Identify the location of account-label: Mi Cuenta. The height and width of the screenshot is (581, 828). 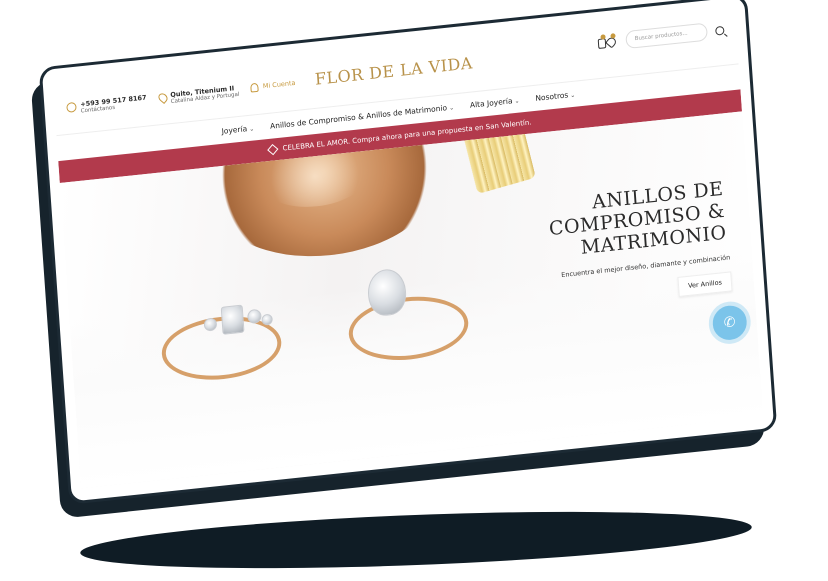
(279, 84).